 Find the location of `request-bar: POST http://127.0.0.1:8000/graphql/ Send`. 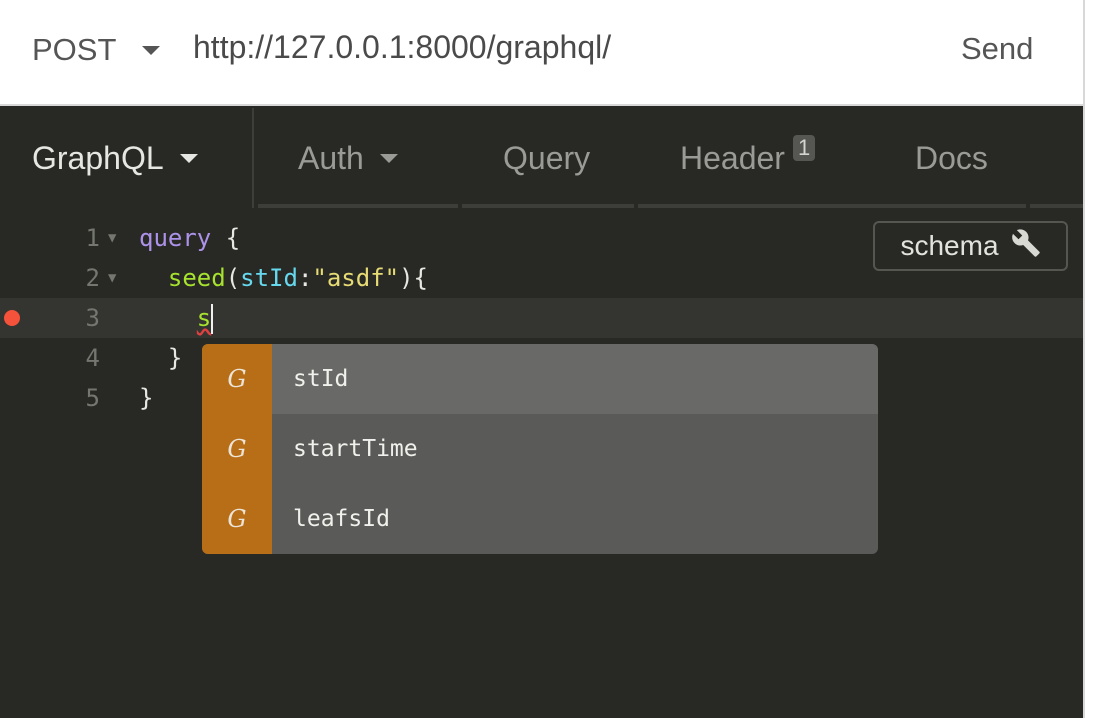

request-bar: POST http://127.0.0.1:8000/graphql/ Send is located at coordinates (541, 53).